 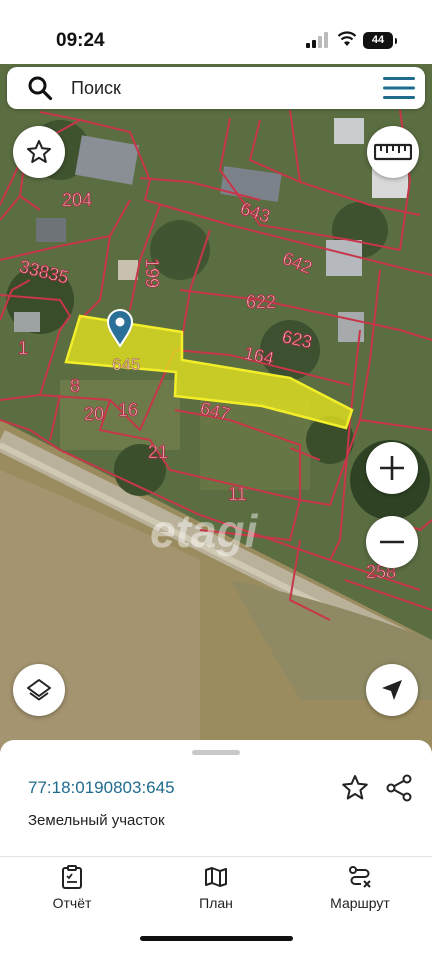 What do you see at coordinates (101, 788) in the screenshot?
I see `cadastral-number: 77:18:0190803:645` at bounding box center [101, 788].